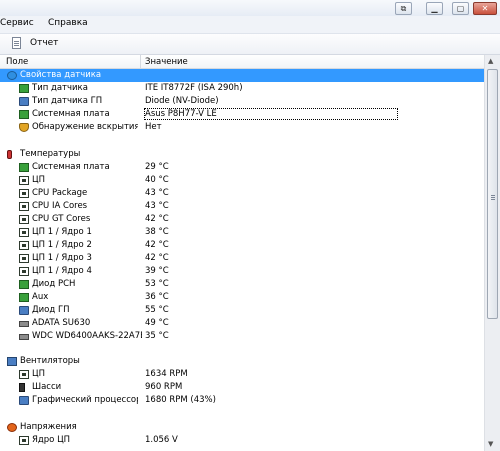 The height and width of the screenshot is (451, 500). I want to click on list-item: ЦП 1634 RPM, so click(242, 374).